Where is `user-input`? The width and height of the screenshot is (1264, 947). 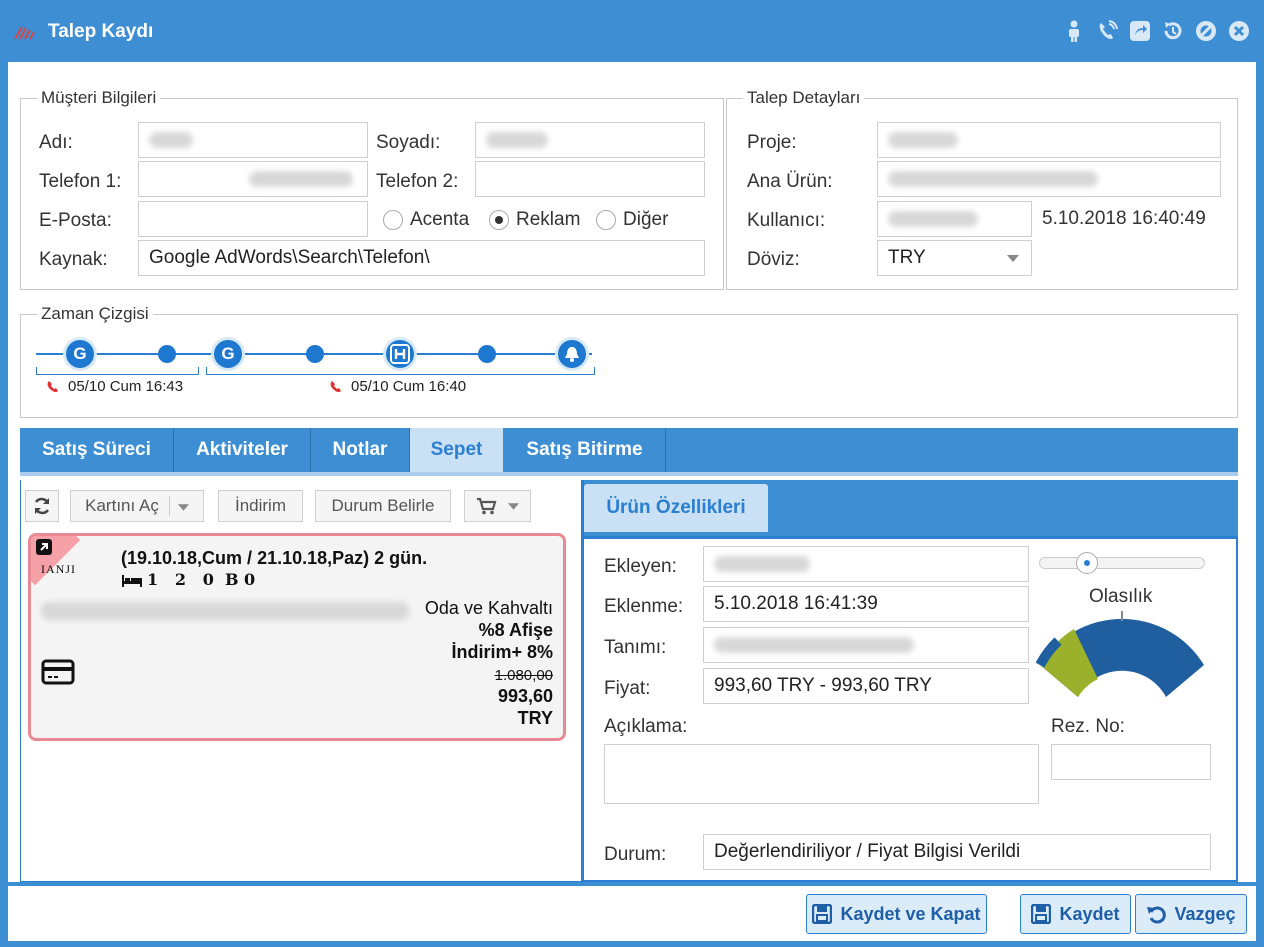 user-input is located at coordinates (954, 219).